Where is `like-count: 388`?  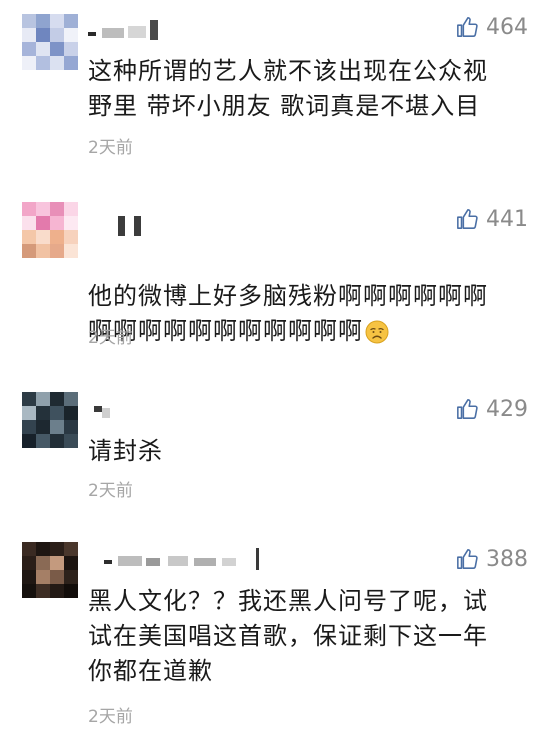
like-count: 388 is located at coordinates (507, 559).